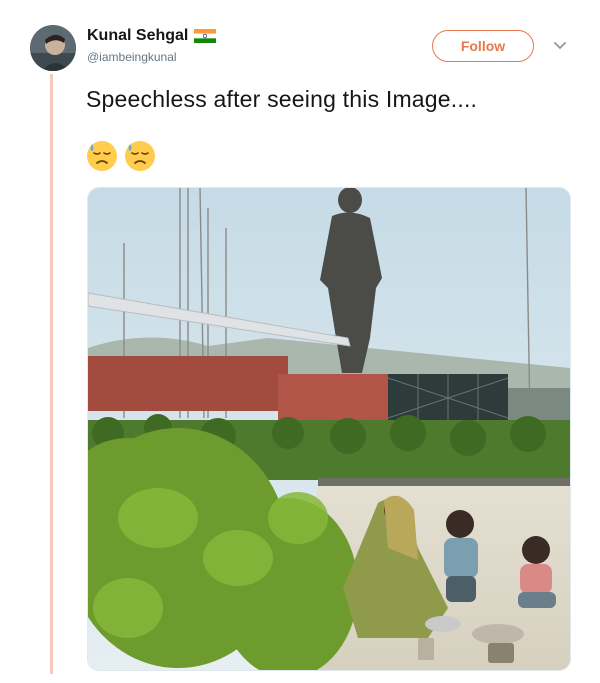  Describe the element at coordinates (137, 36) in the screenshot. I see `author-name: Kunal Sehgal` at that location.